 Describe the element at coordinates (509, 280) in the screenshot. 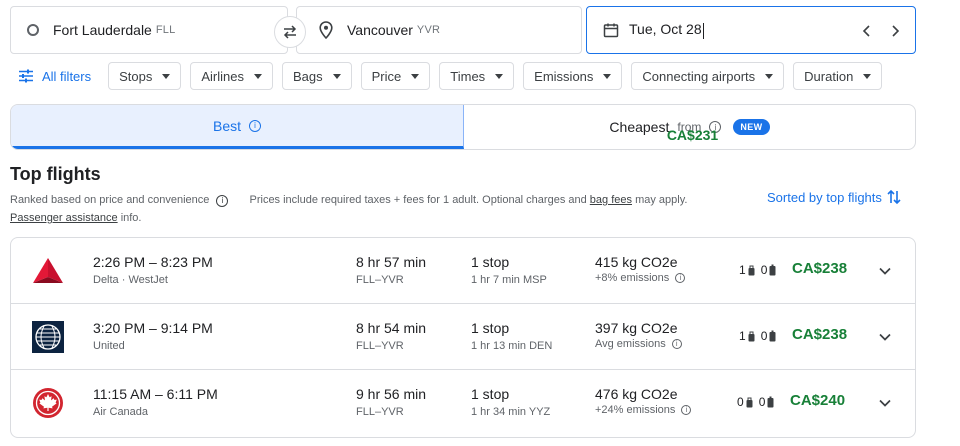

I see `layover-info: 1 hr 7 min MSP` at that location.